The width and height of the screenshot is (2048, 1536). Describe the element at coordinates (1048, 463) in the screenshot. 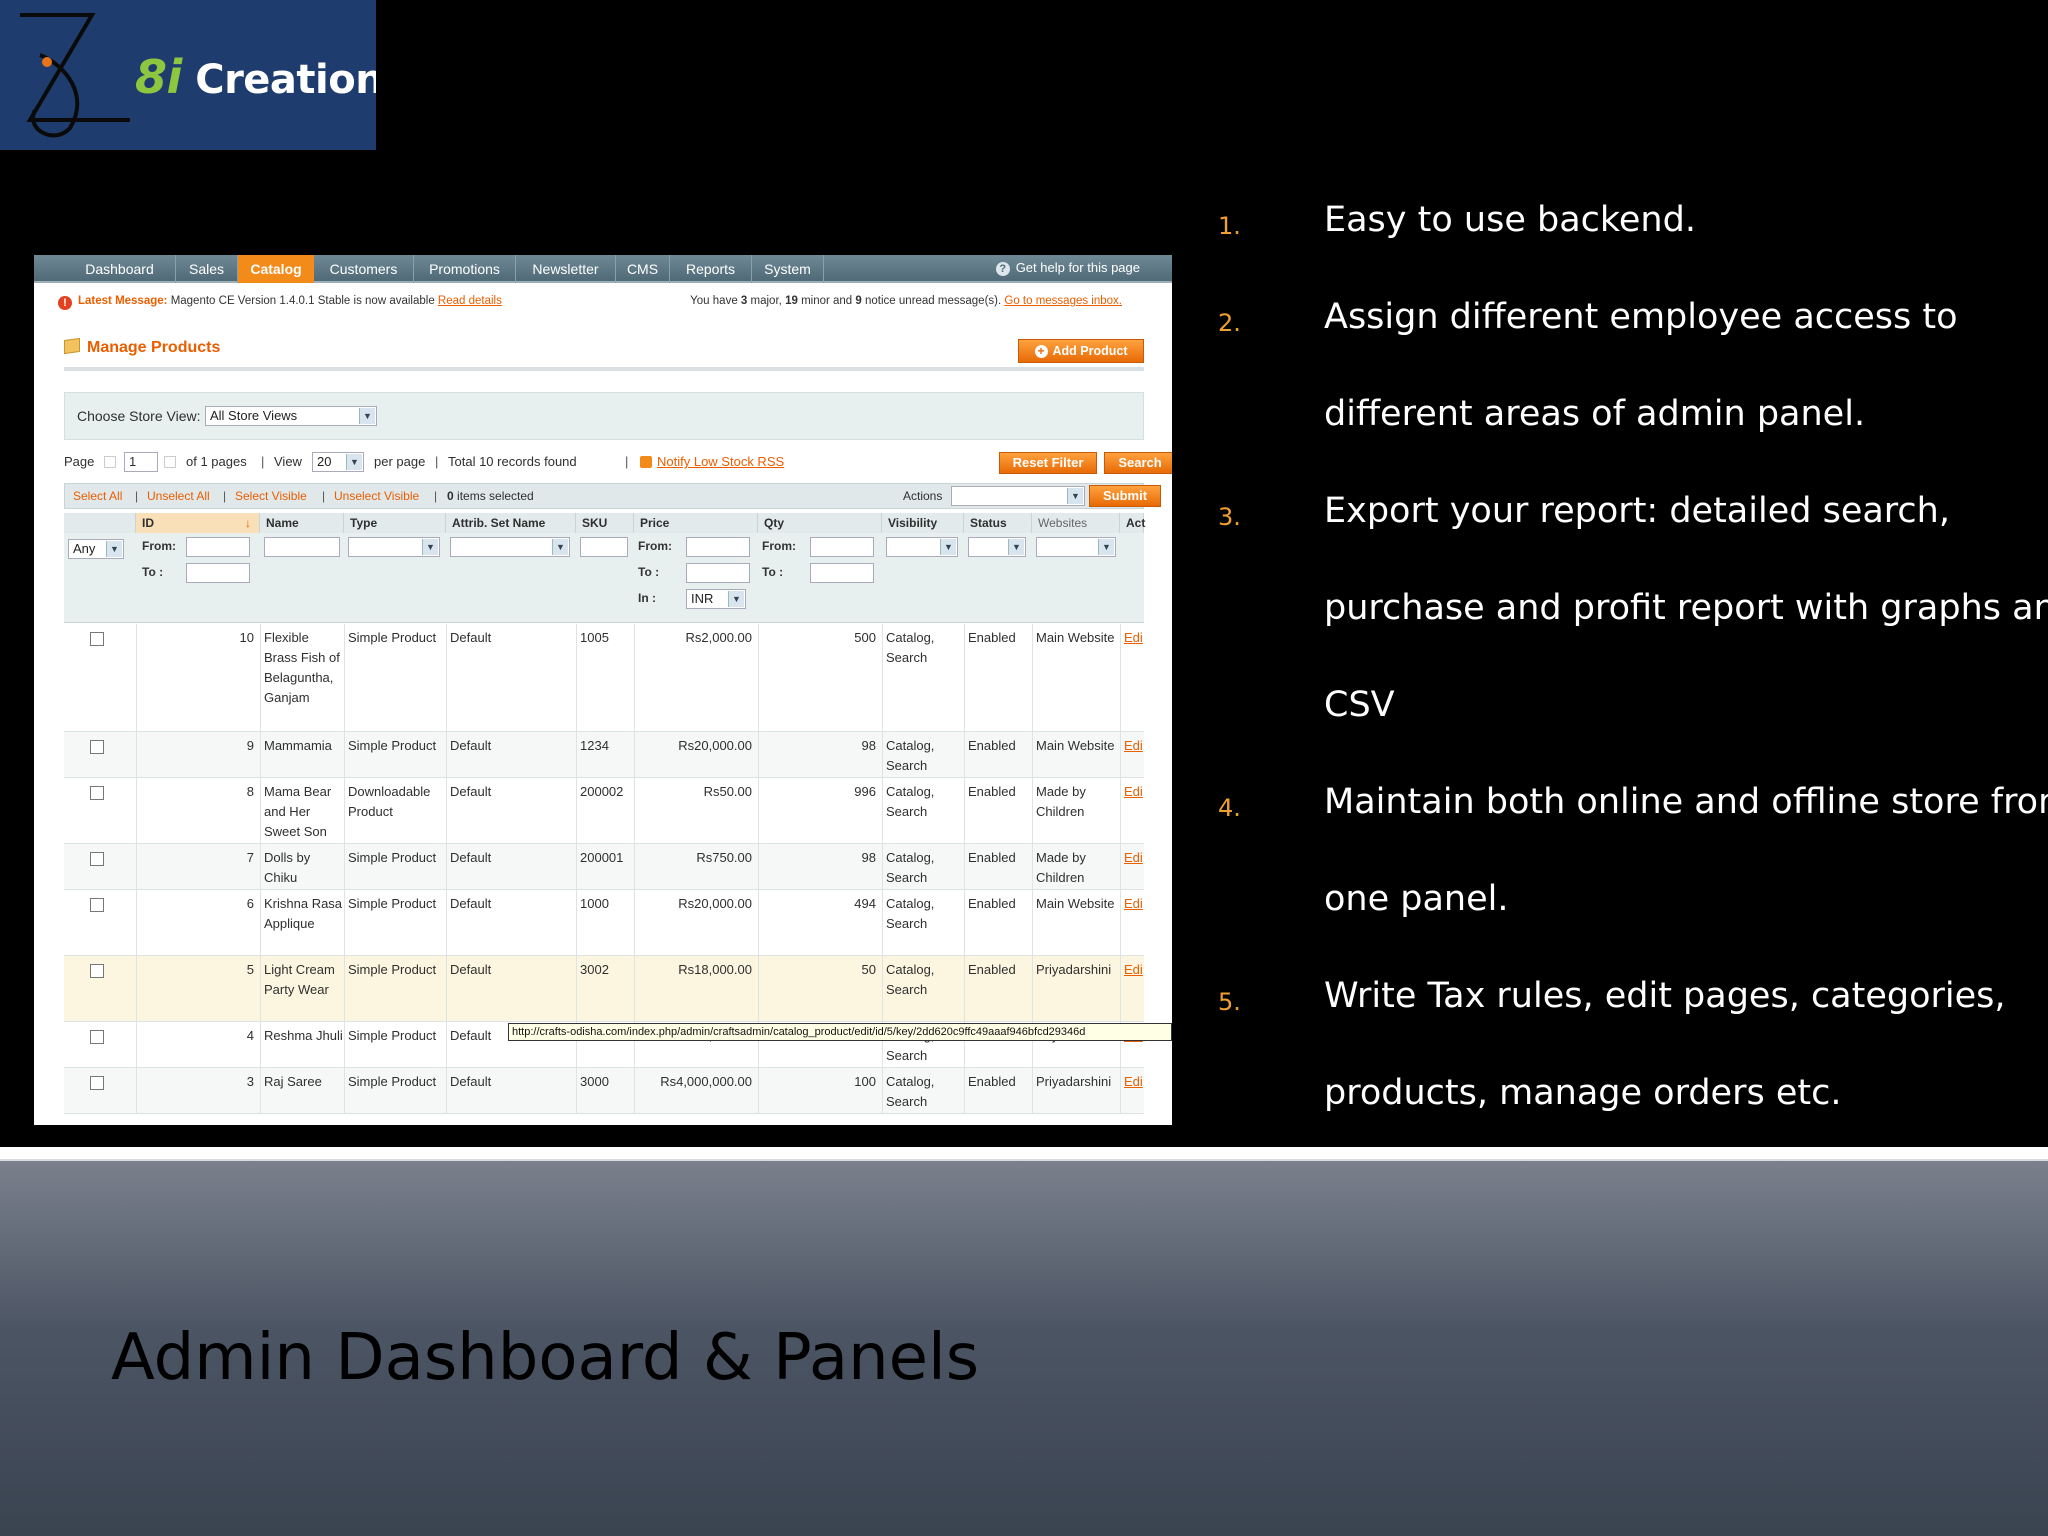

I see `reset-filter-button: Reset Filter` at that location.